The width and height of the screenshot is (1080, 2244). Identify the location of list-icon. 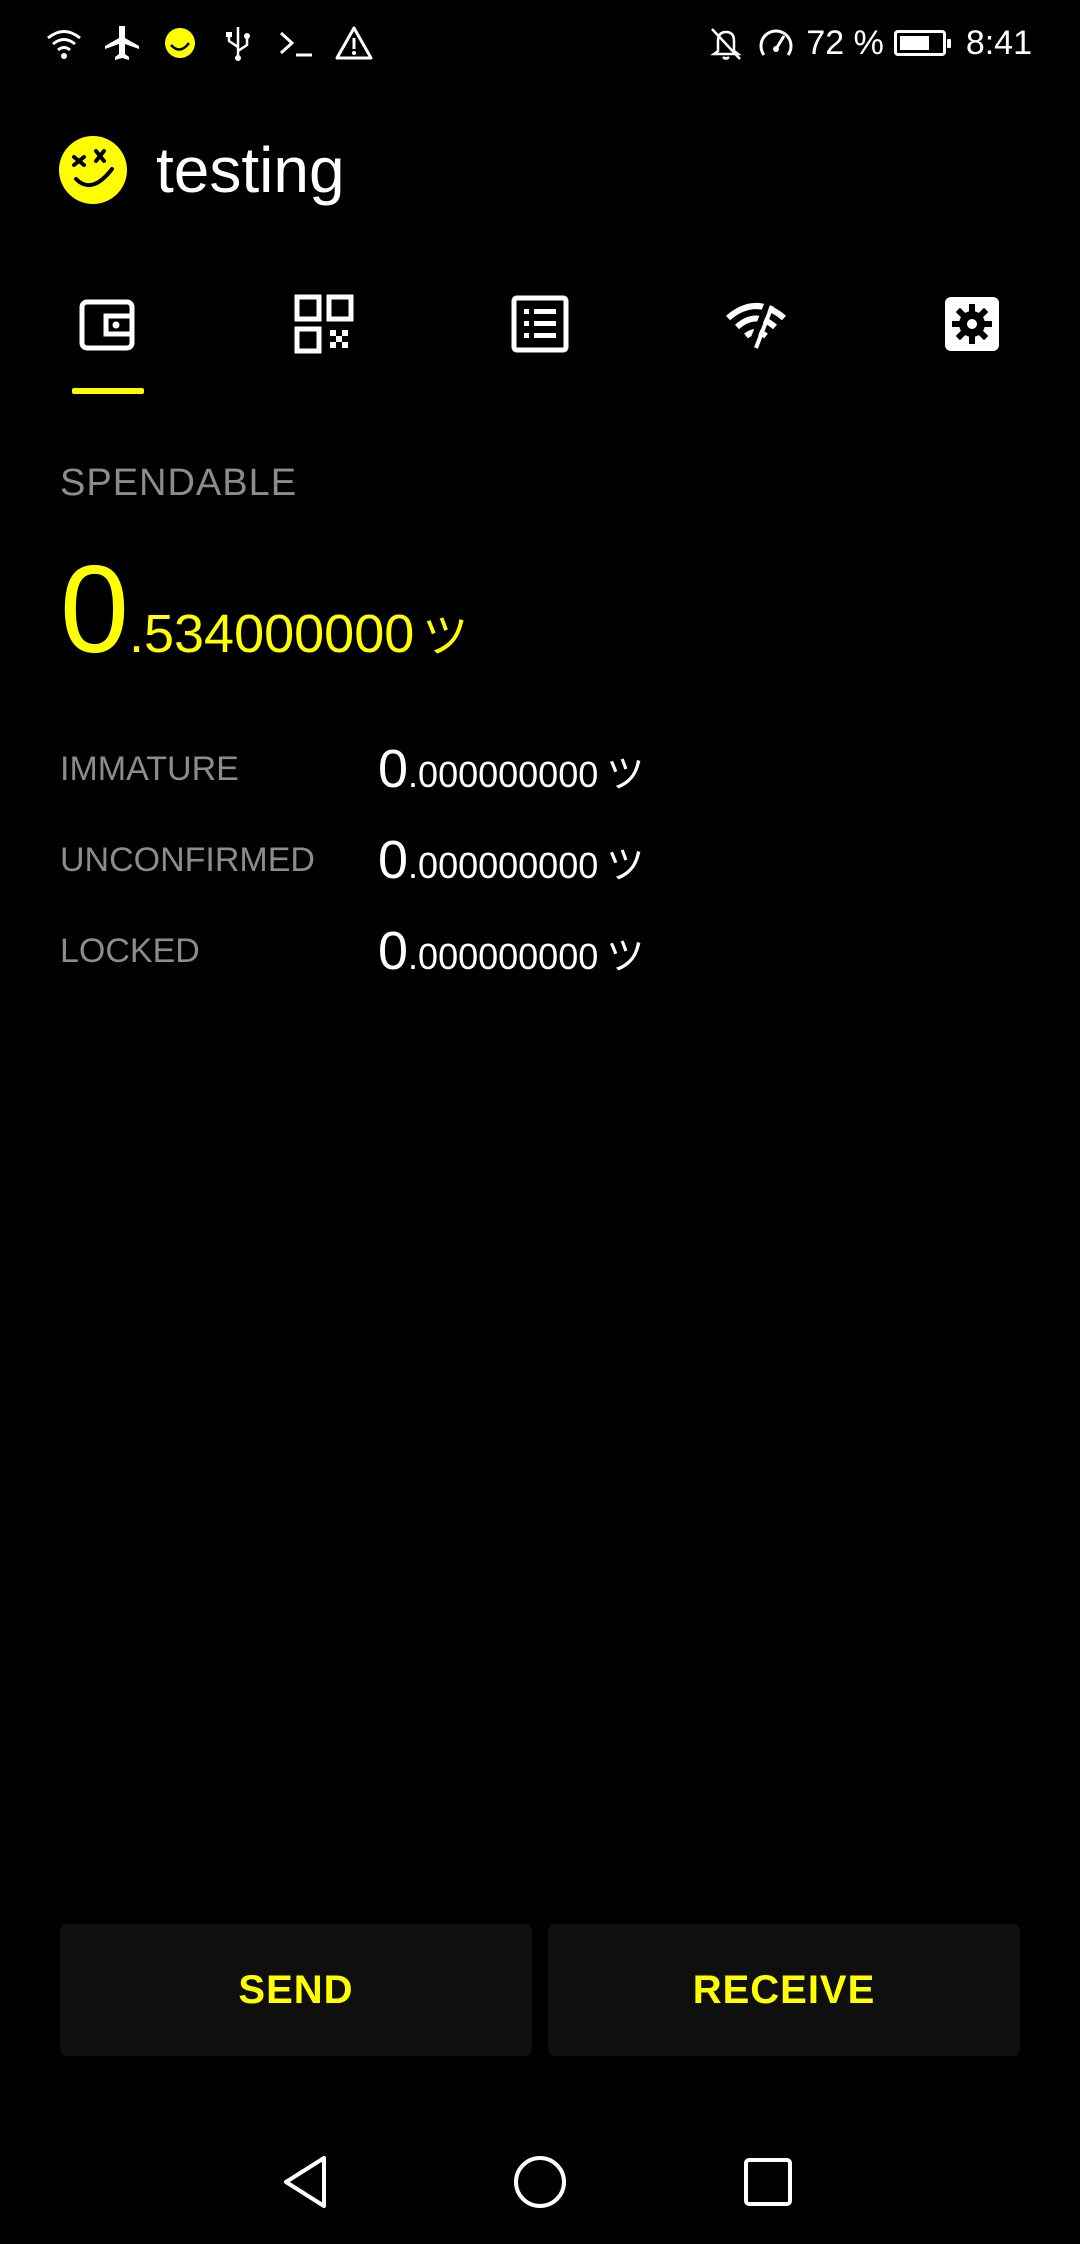
(540, 324).